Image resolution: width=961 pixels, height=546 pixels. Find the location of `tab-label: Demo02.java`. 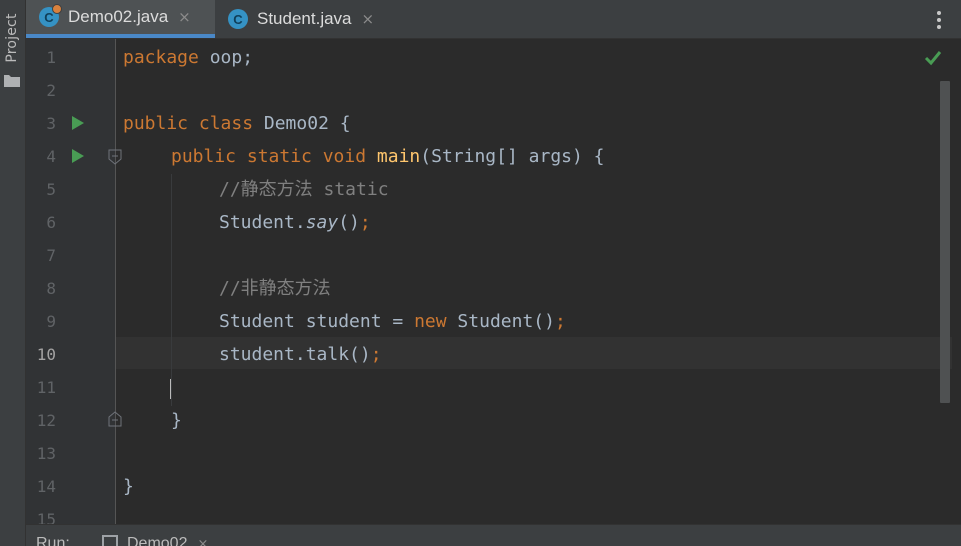

tab-label: Demo02.java is located at coordinates (118, 16).